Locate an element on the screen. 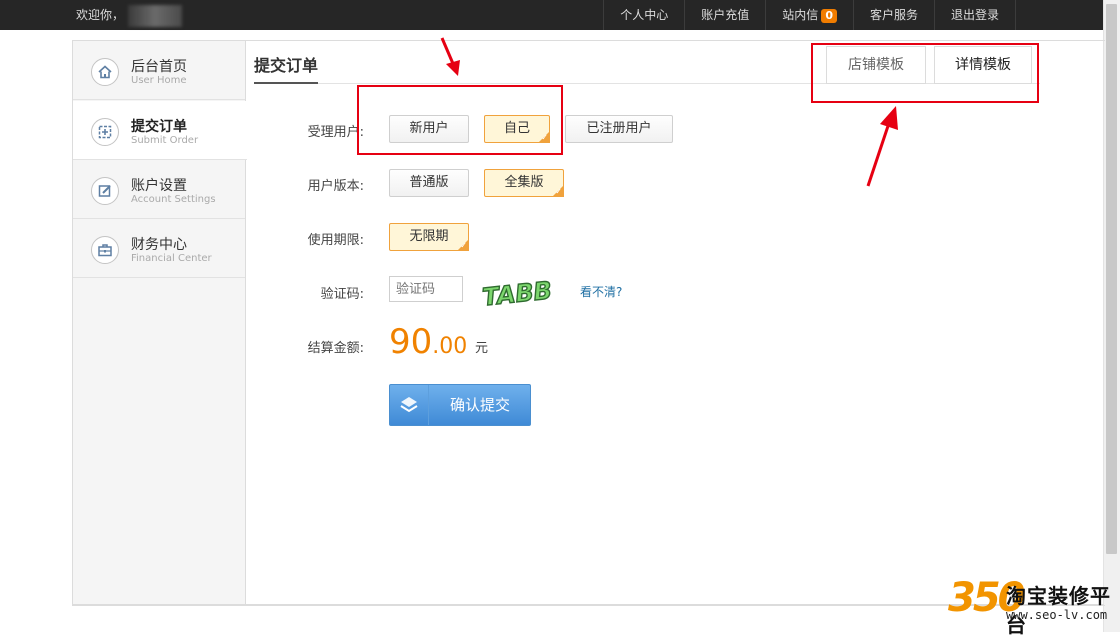 The width and height of the screenshot is (1120, 638). sidebar-item-label: 账户设置 is located at coordinates (159, 186).